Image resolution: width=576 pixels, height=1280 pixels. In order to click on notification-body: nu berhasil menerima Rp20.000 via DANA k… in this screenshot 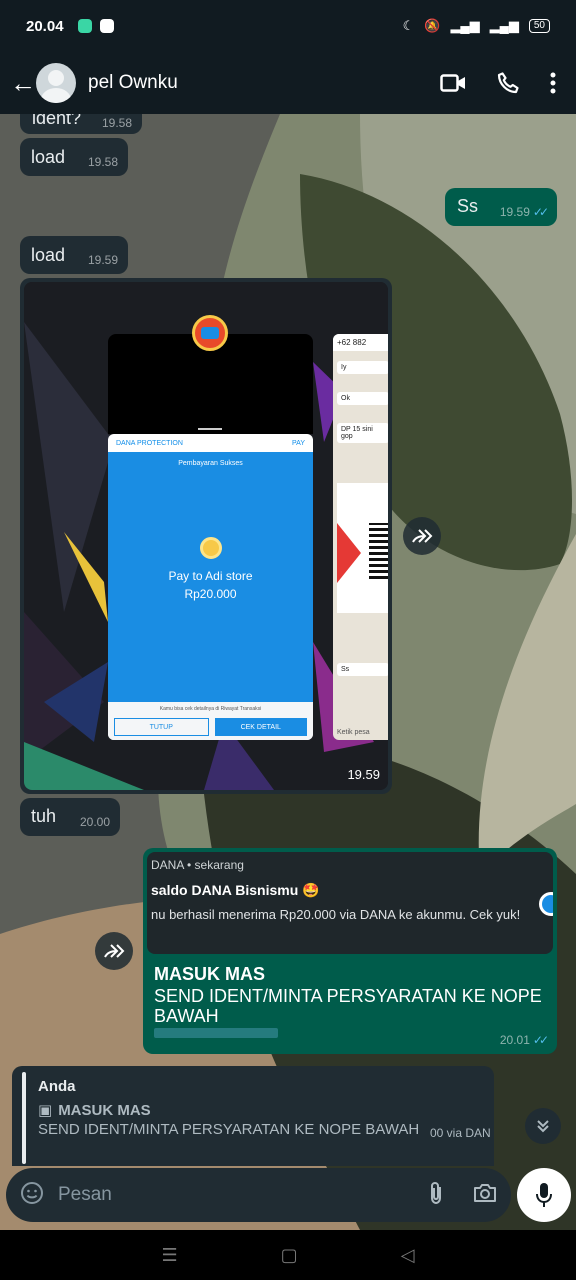, I will do `click(336, 914)`.